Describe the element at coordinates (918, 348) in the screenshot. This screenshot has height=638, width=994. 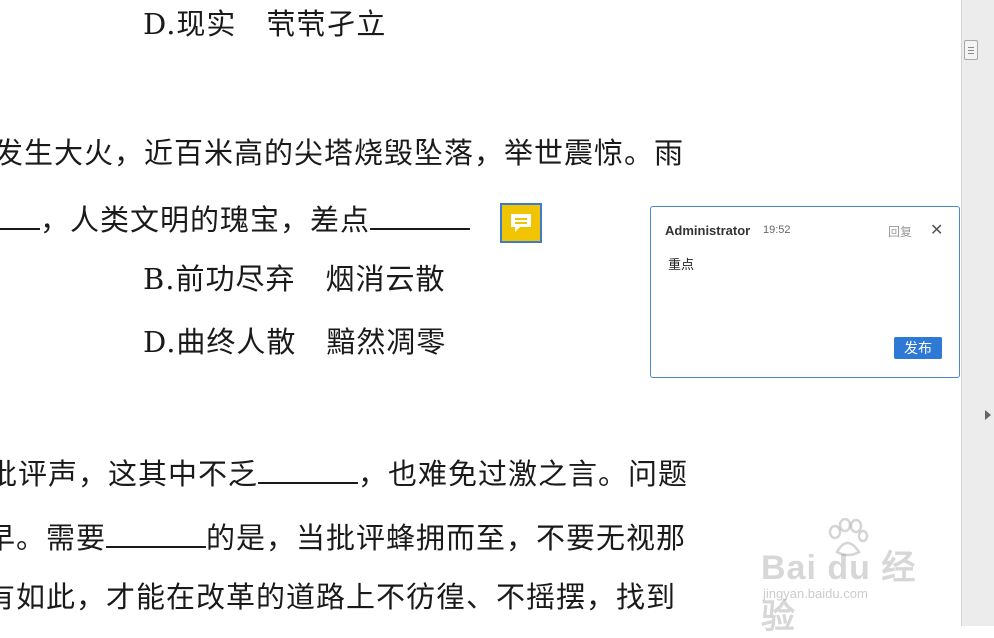
I see `publish-button: 发布` at that location.